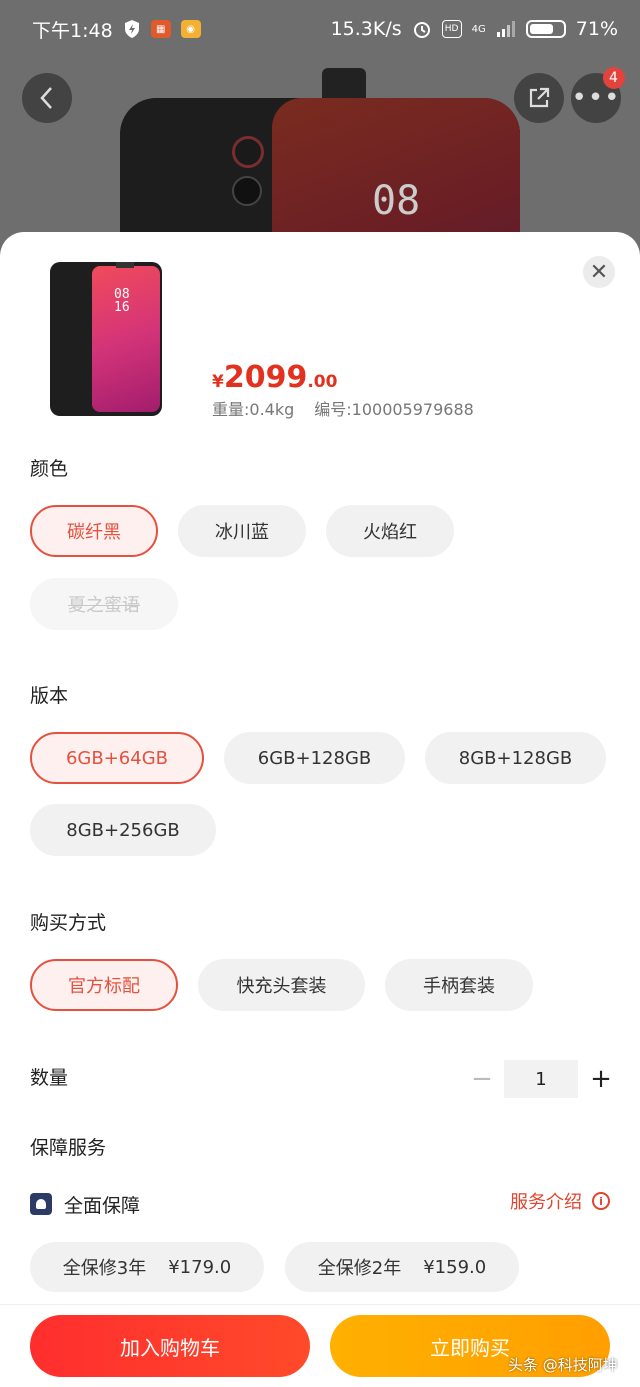 The width and height of the screenshot is (640, 1387). I want to click on back-button, so click(47, 98).